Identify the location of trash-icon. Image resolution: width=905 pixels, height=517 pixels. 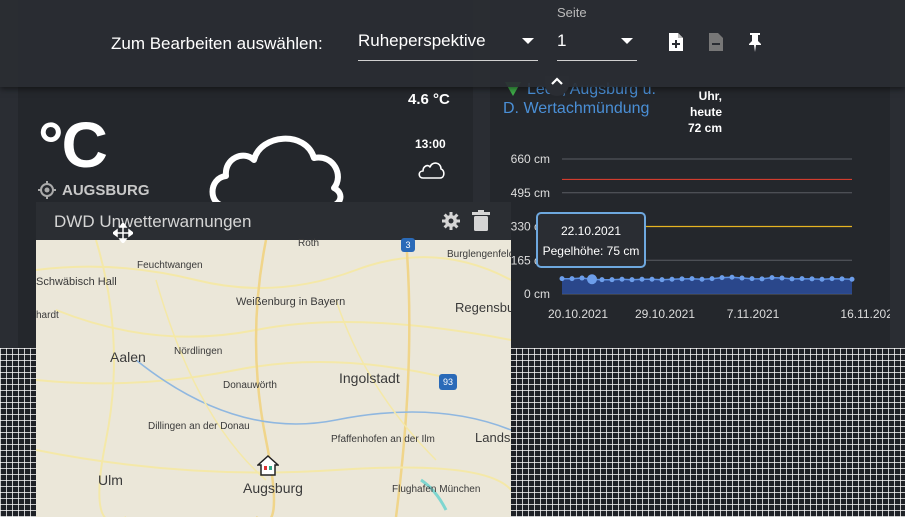
(481, 221).